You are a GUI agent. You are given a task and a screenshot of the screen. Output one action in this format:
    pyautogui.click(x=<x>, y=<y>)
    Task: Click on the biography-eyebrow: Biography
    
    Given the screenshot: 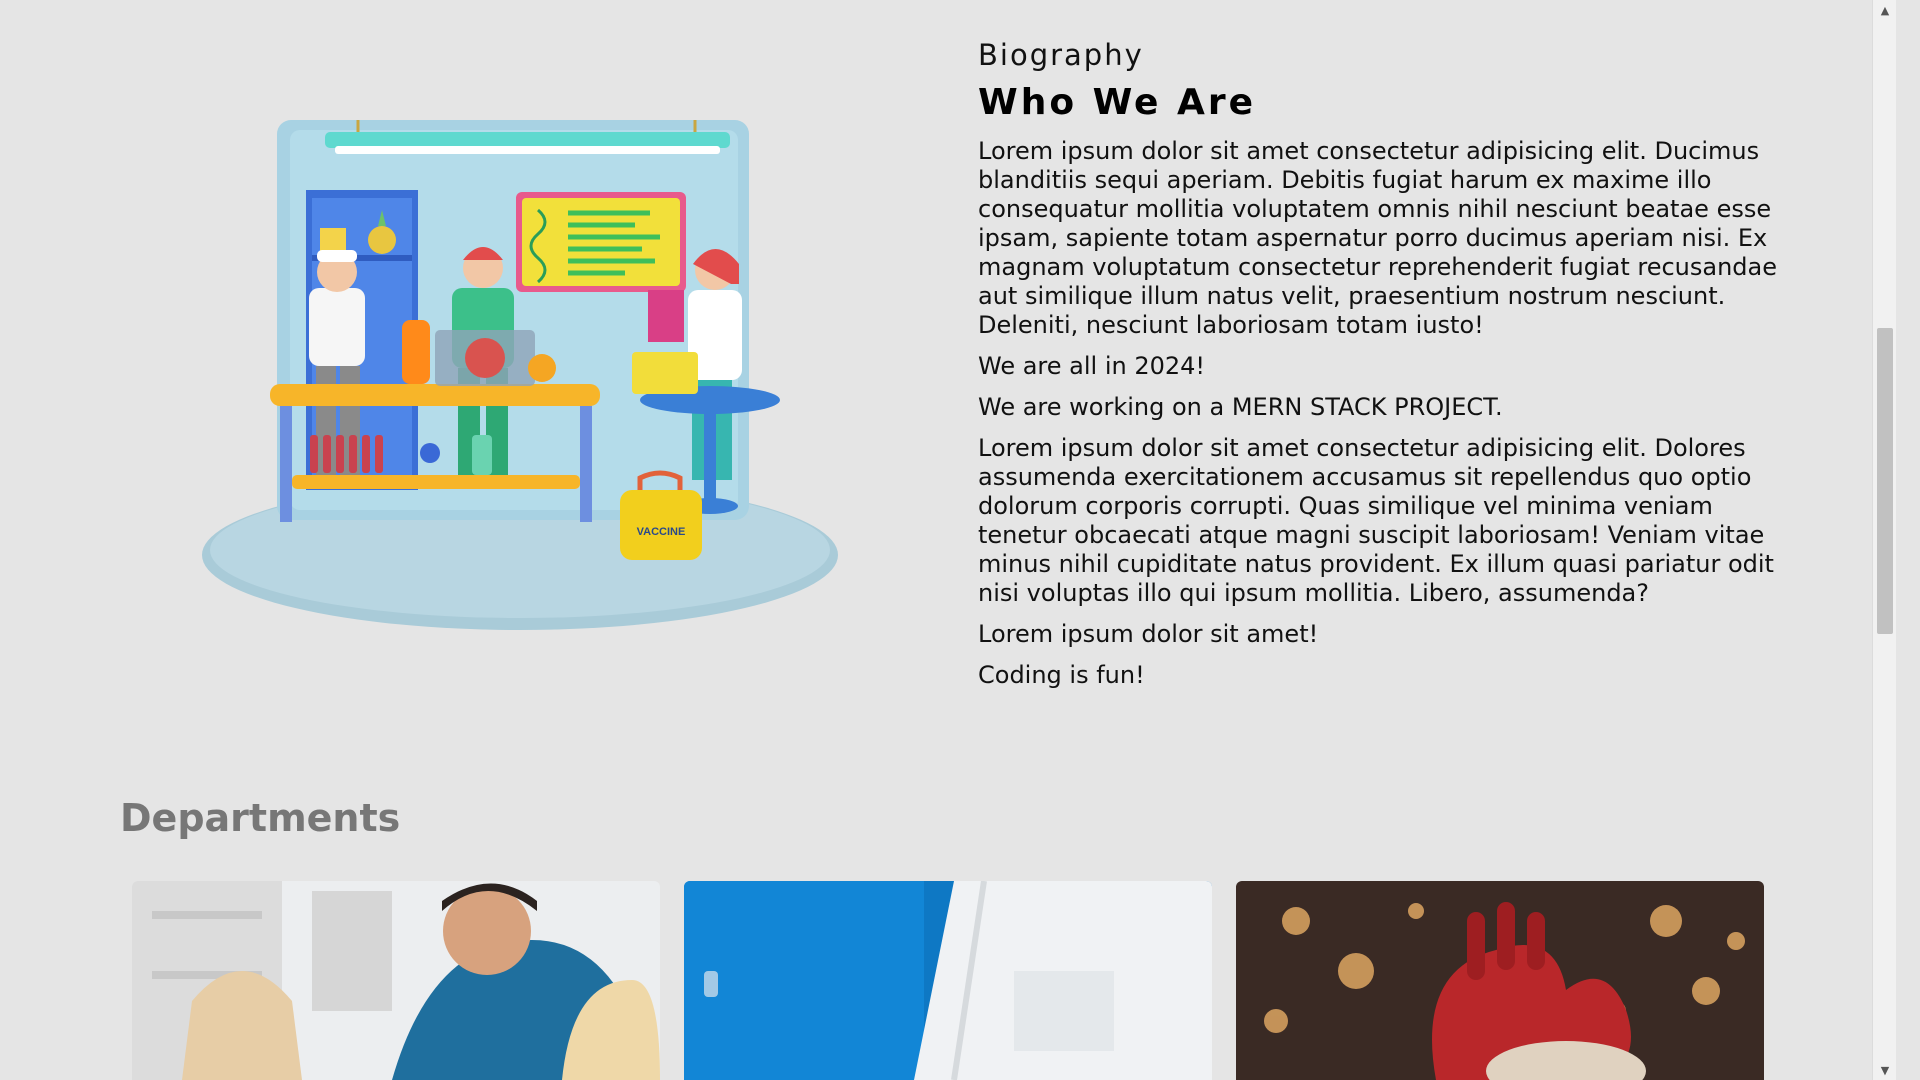 What is the action you would take?
    pyautogui.click(x=1061, y=55)
    